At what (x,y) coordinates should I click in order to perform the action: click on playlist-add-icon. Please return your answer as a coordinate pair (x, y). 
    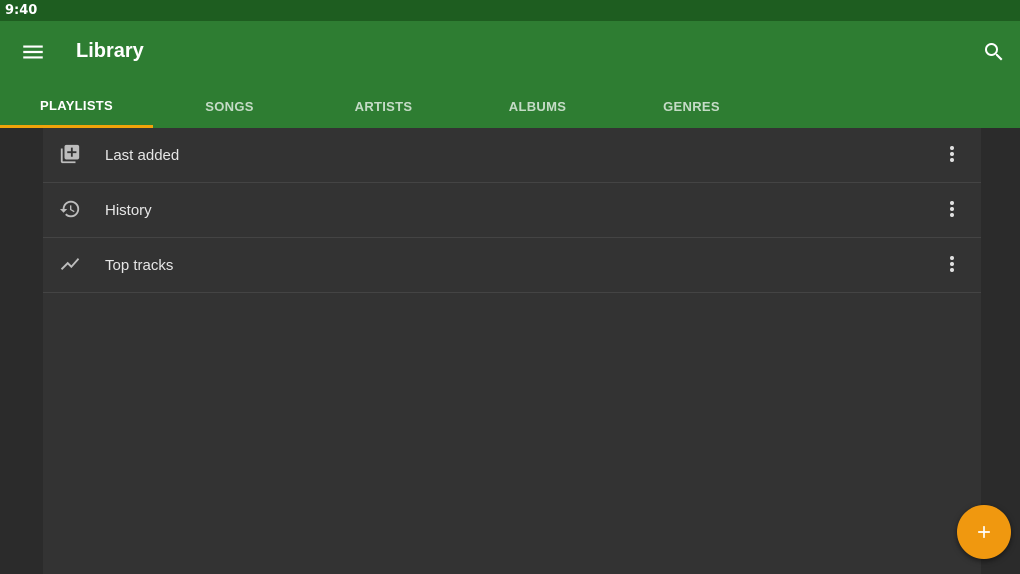
    Looking at the image, I should click on (70, 154).